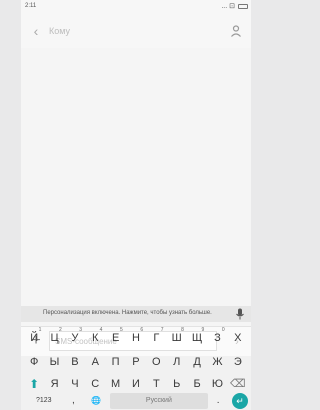 Image resolution: width=320 pixels, height=410 pixels. What do you see at coordinates (40, 330) in the screenshot?
I see `key-number-hint: 1` at bounding box center [40, 330].